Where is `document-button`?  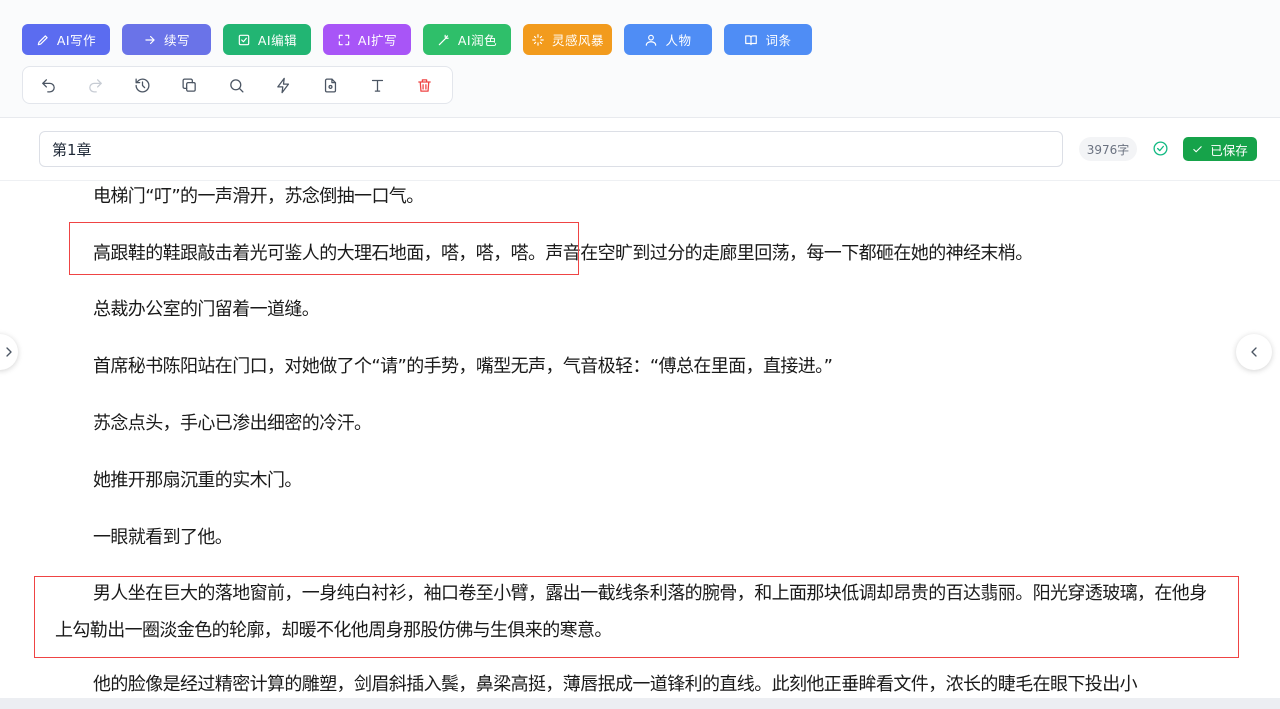
document-button is located at coordinates (330, 85).